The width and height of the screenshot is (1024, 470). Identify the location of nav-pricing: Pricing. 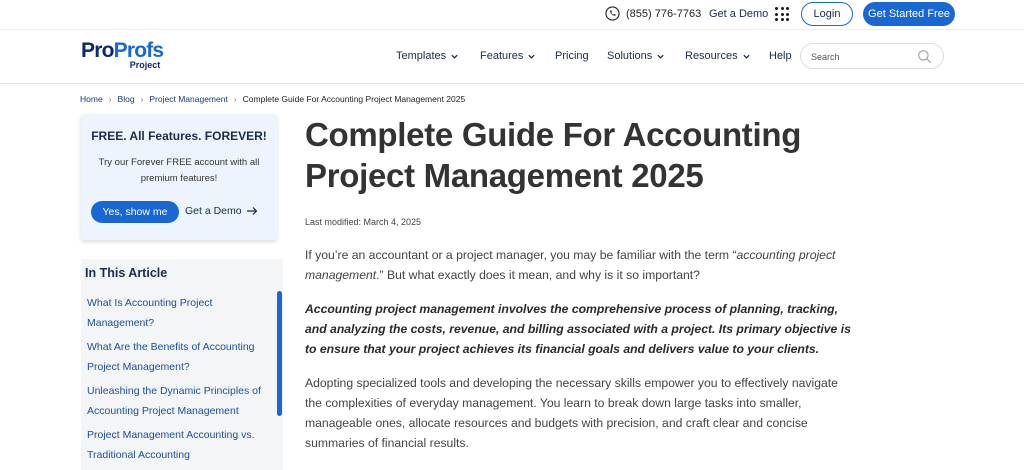
(572, 56).